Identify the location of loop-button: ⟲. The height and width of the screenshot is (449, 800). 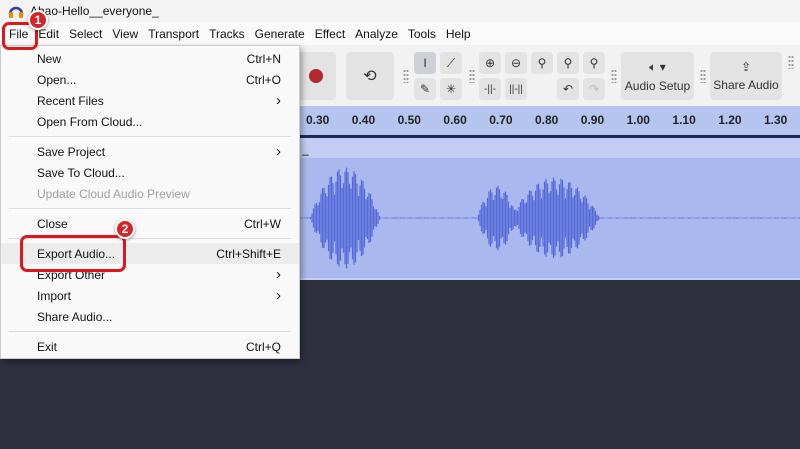
(370, 76).